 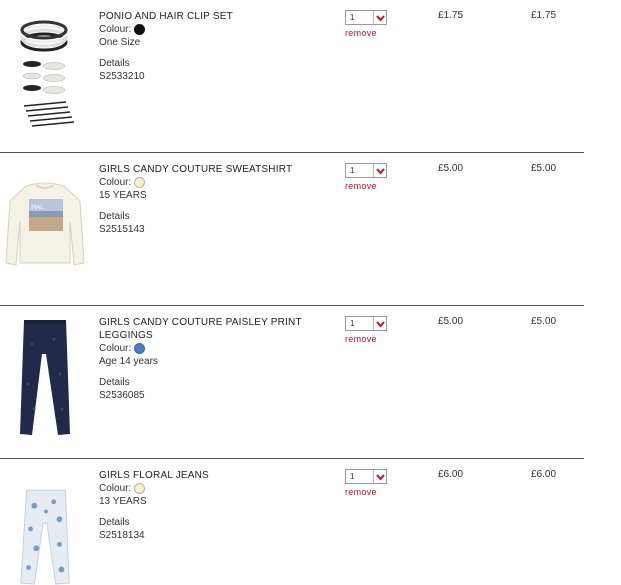 I want to click on item-size: 15 YEARS, so click(x=123, y=195).